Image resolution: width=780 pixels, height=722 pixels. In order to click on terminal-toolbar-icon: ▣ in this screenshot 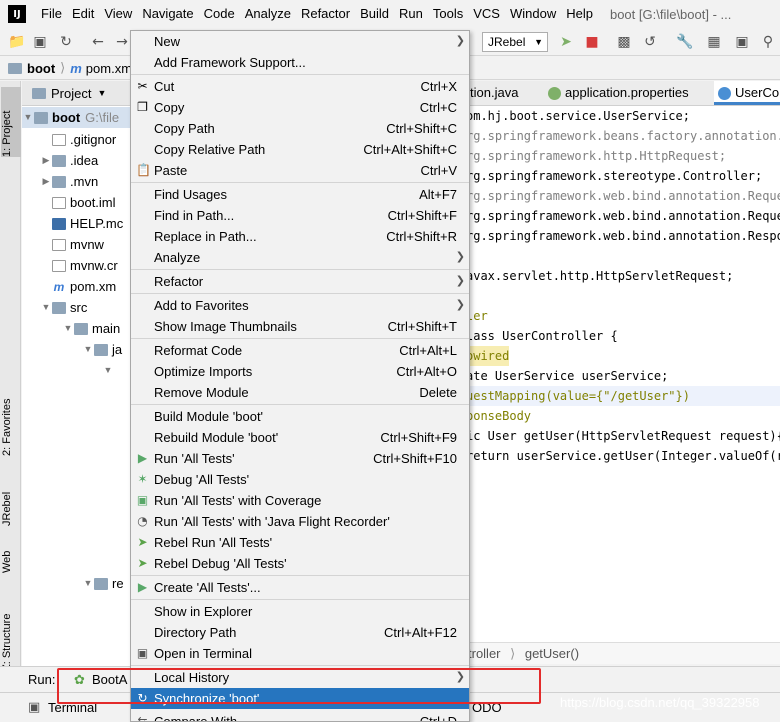, I will do `click(742, 42)`.